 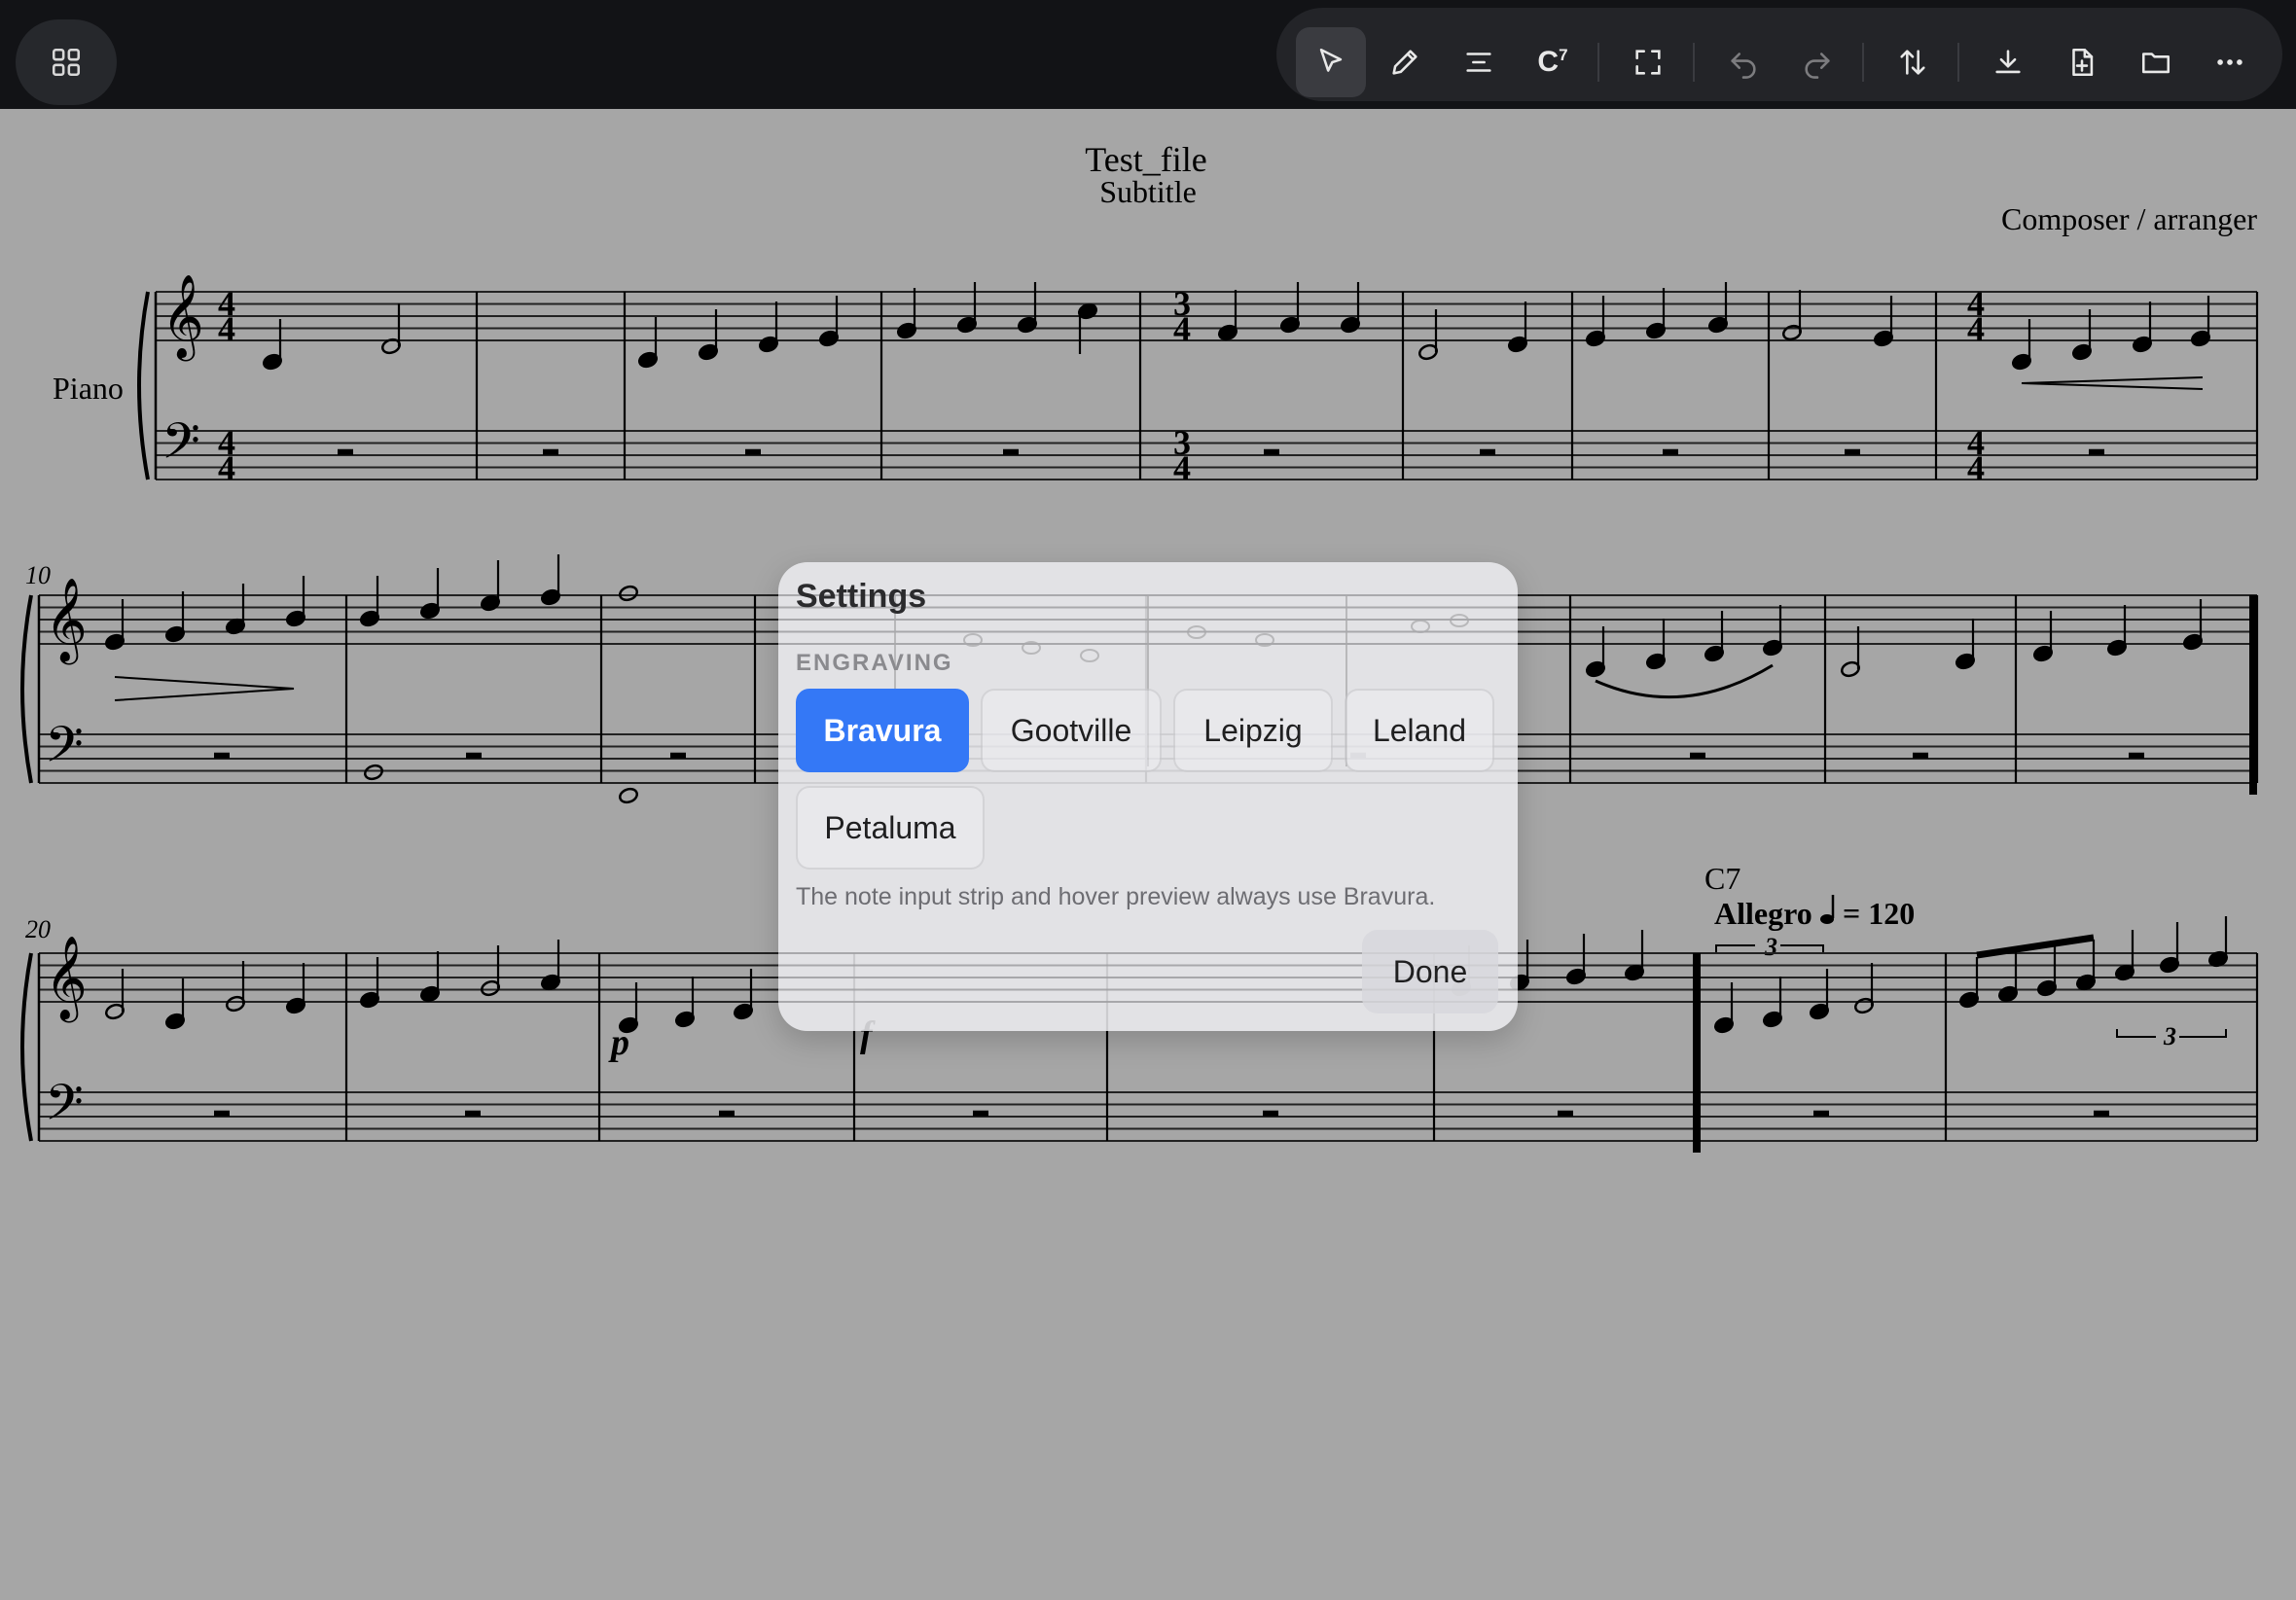 I want to click on transpose-button, so click(x=1913, y=62).